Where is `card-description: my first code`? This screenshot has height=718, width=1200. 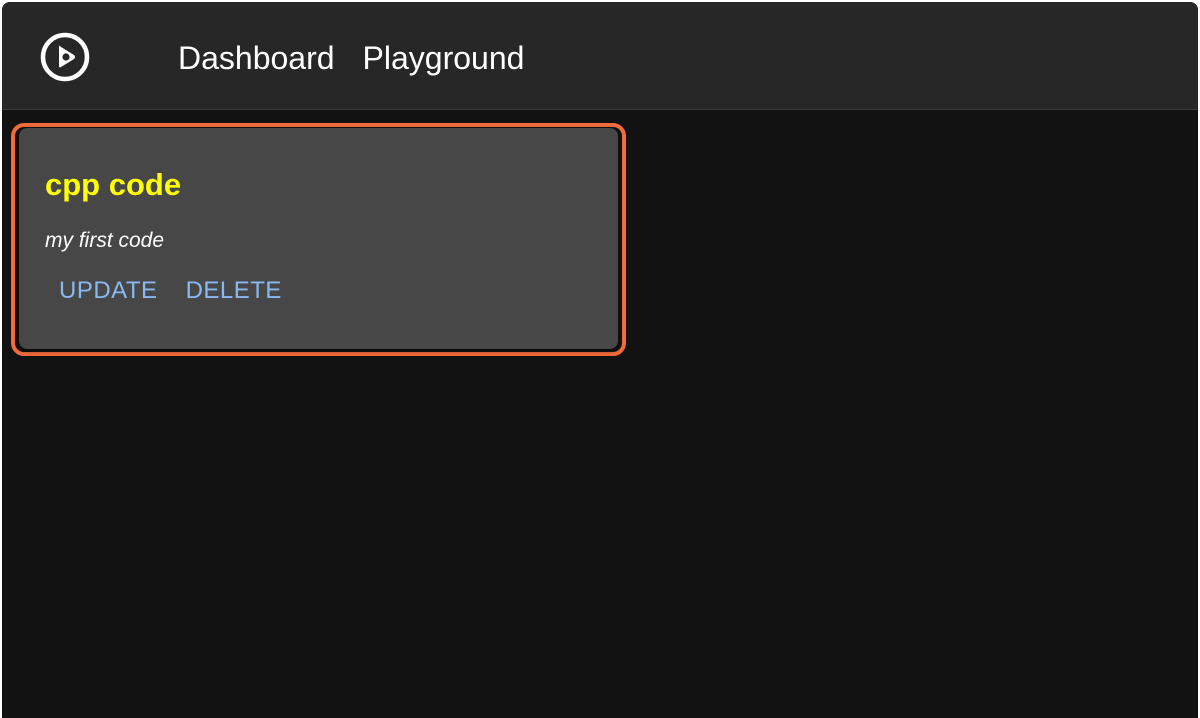 card-description: my first code is located at coordinates (105, 240).